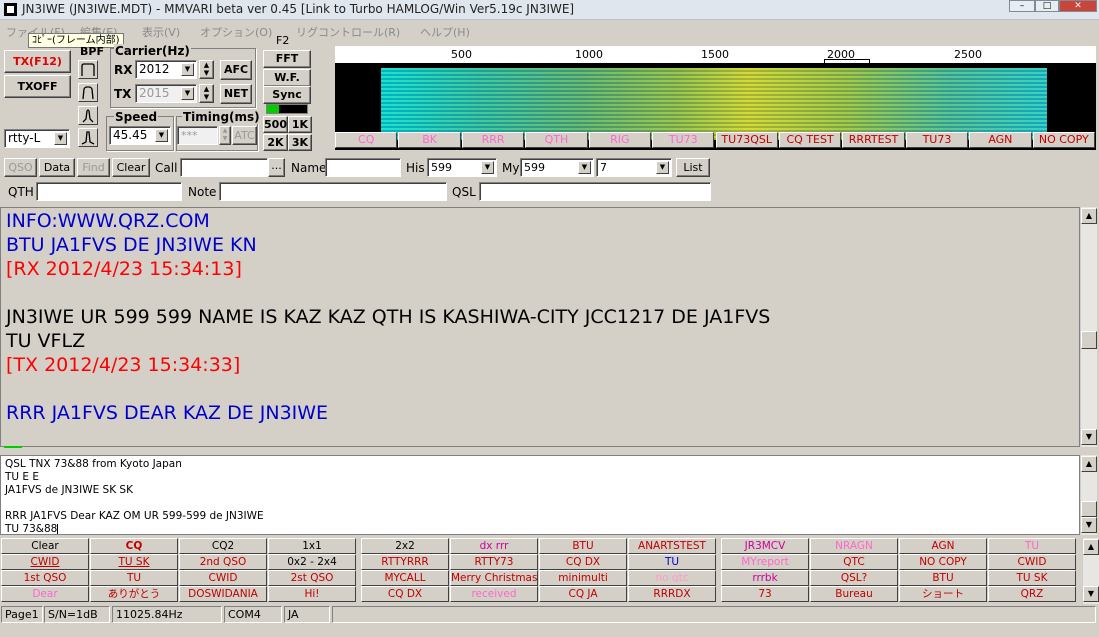 This screenshot has width=1099, height=637. Describe the element at coordinates (854, 562) in the screenshot. I see `macro-button: QTC` at that location.